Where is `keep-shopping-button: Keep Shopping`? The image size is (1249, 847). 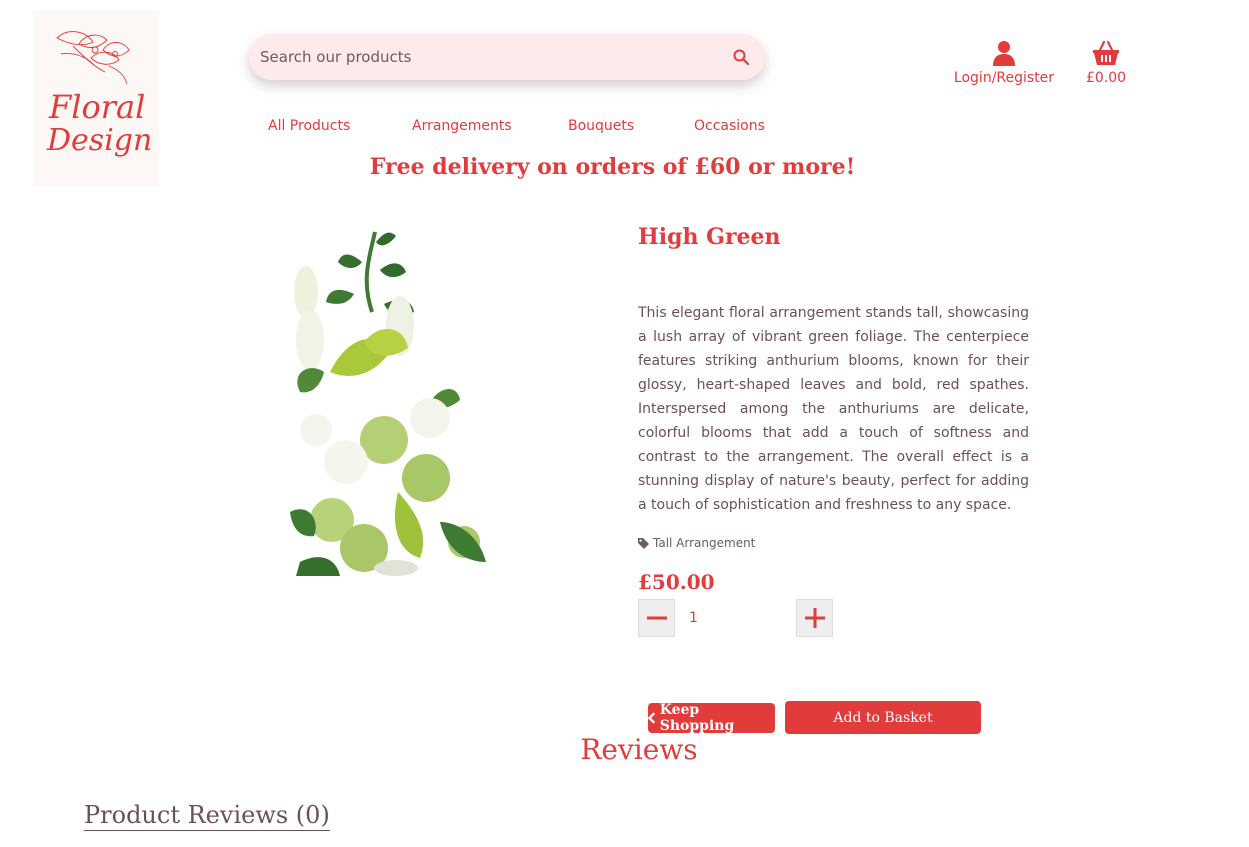 keep-shopping-button: Keep Shopping is located at coordinates (711, 718).